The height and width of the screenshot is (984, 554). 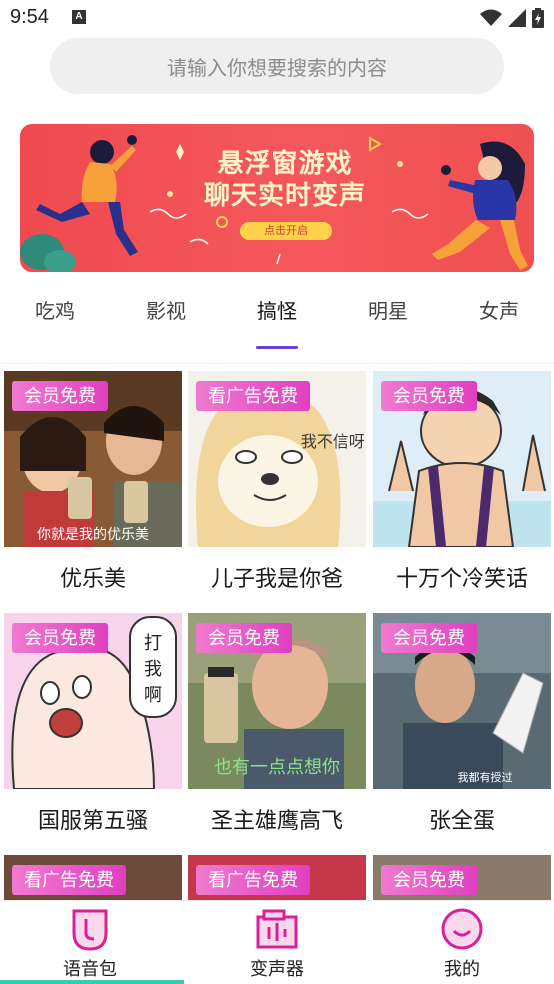 What do you see at coordinates (462, 929) in the screenshot?
I see `profile-icon` at bounding box center [462, 929].